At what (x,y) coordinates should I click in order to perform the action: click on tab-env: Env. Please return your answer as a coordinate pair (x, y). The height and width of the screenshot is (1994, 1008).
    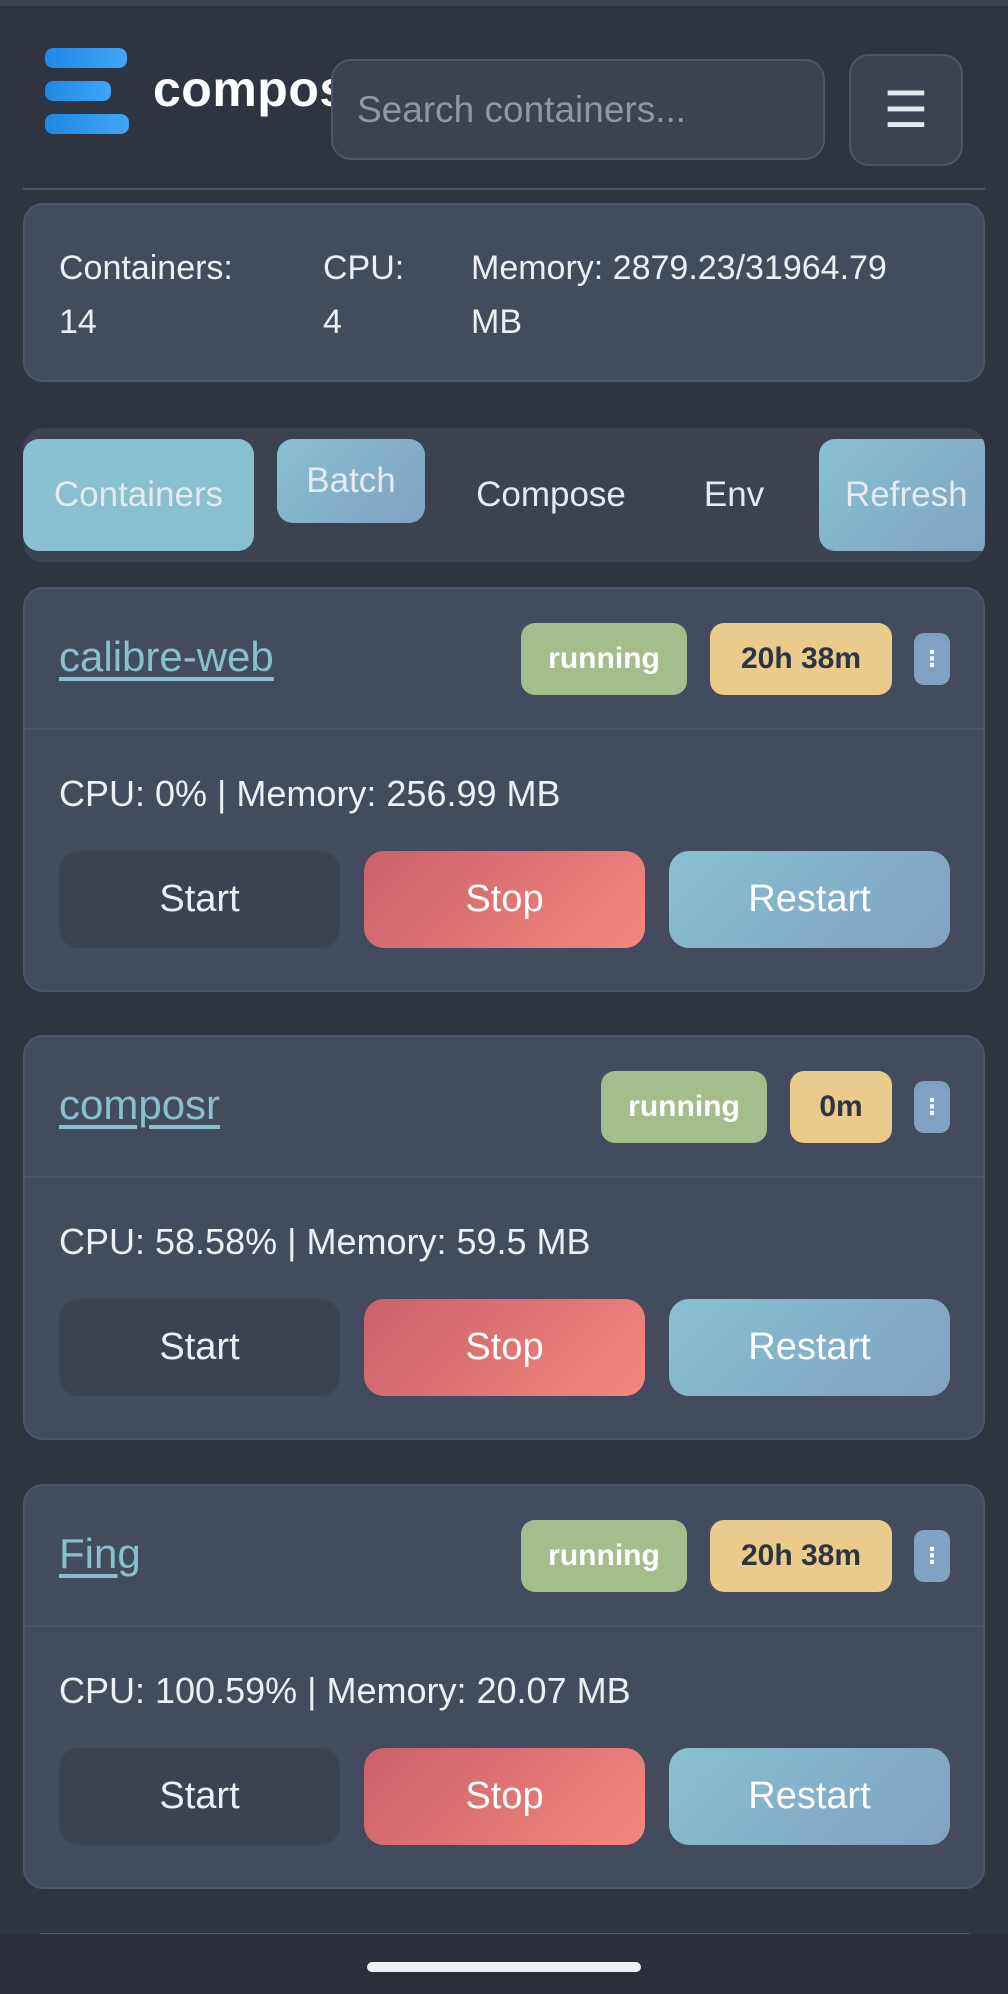
    Looking at the image, I should click on (734, 495).